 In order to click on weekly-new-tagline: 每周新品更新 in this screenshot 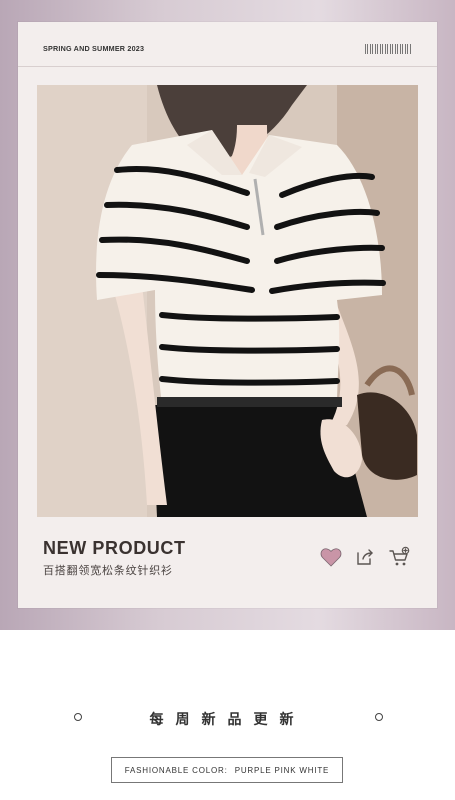, I will do `click(227, 720)`.